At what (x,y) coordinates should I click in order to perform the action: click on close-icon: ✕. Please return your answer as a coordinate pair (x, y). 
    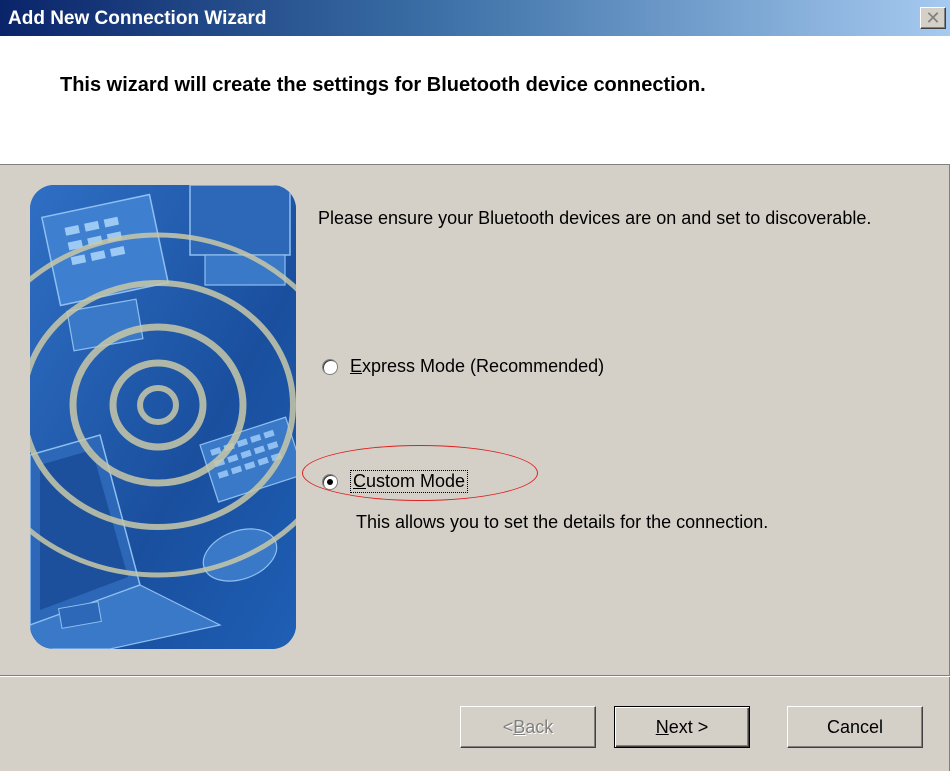
    Looking at the image, I should click on (933, 18).